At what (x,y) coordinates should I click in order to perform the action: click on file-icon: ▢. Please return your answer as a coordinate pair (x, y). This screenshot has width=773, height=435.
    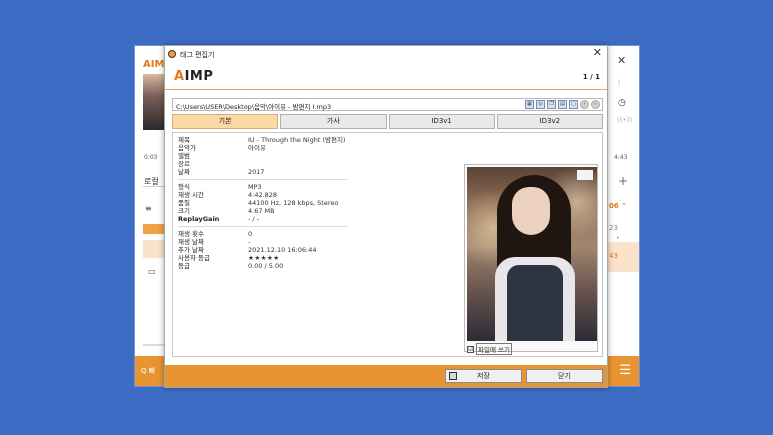
    Looking at the image, I should click on (573, 104).